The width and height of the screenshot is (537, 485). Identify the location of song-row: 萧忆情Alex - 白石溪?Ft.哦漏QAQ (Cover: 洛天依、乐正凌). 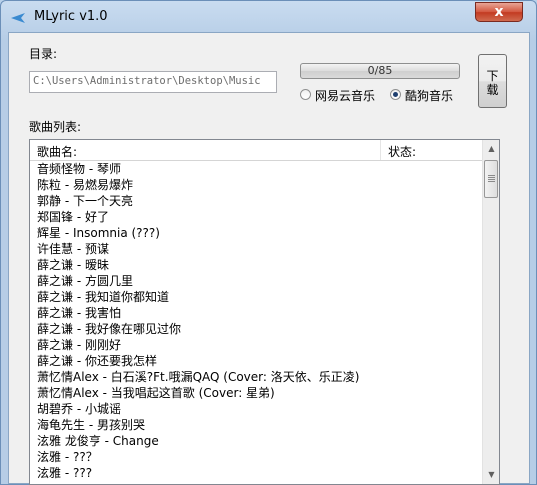
(259, 377).